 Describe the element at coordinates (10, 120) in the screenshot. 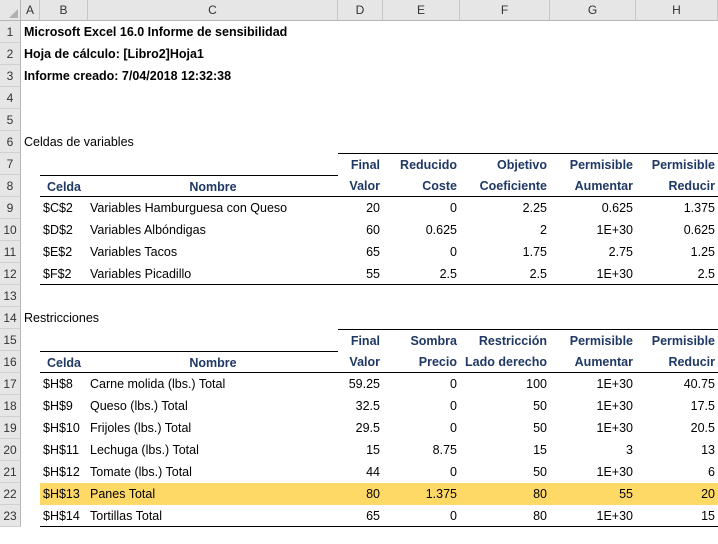

I see `row-header-5: 5` at that location.